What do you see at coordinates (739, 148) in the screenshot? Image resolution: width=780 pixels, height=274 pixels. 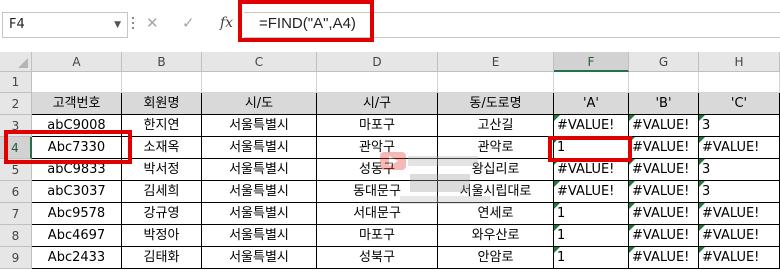 I see `cell-h4: #VALUE!` at bounding box center [739, 148].